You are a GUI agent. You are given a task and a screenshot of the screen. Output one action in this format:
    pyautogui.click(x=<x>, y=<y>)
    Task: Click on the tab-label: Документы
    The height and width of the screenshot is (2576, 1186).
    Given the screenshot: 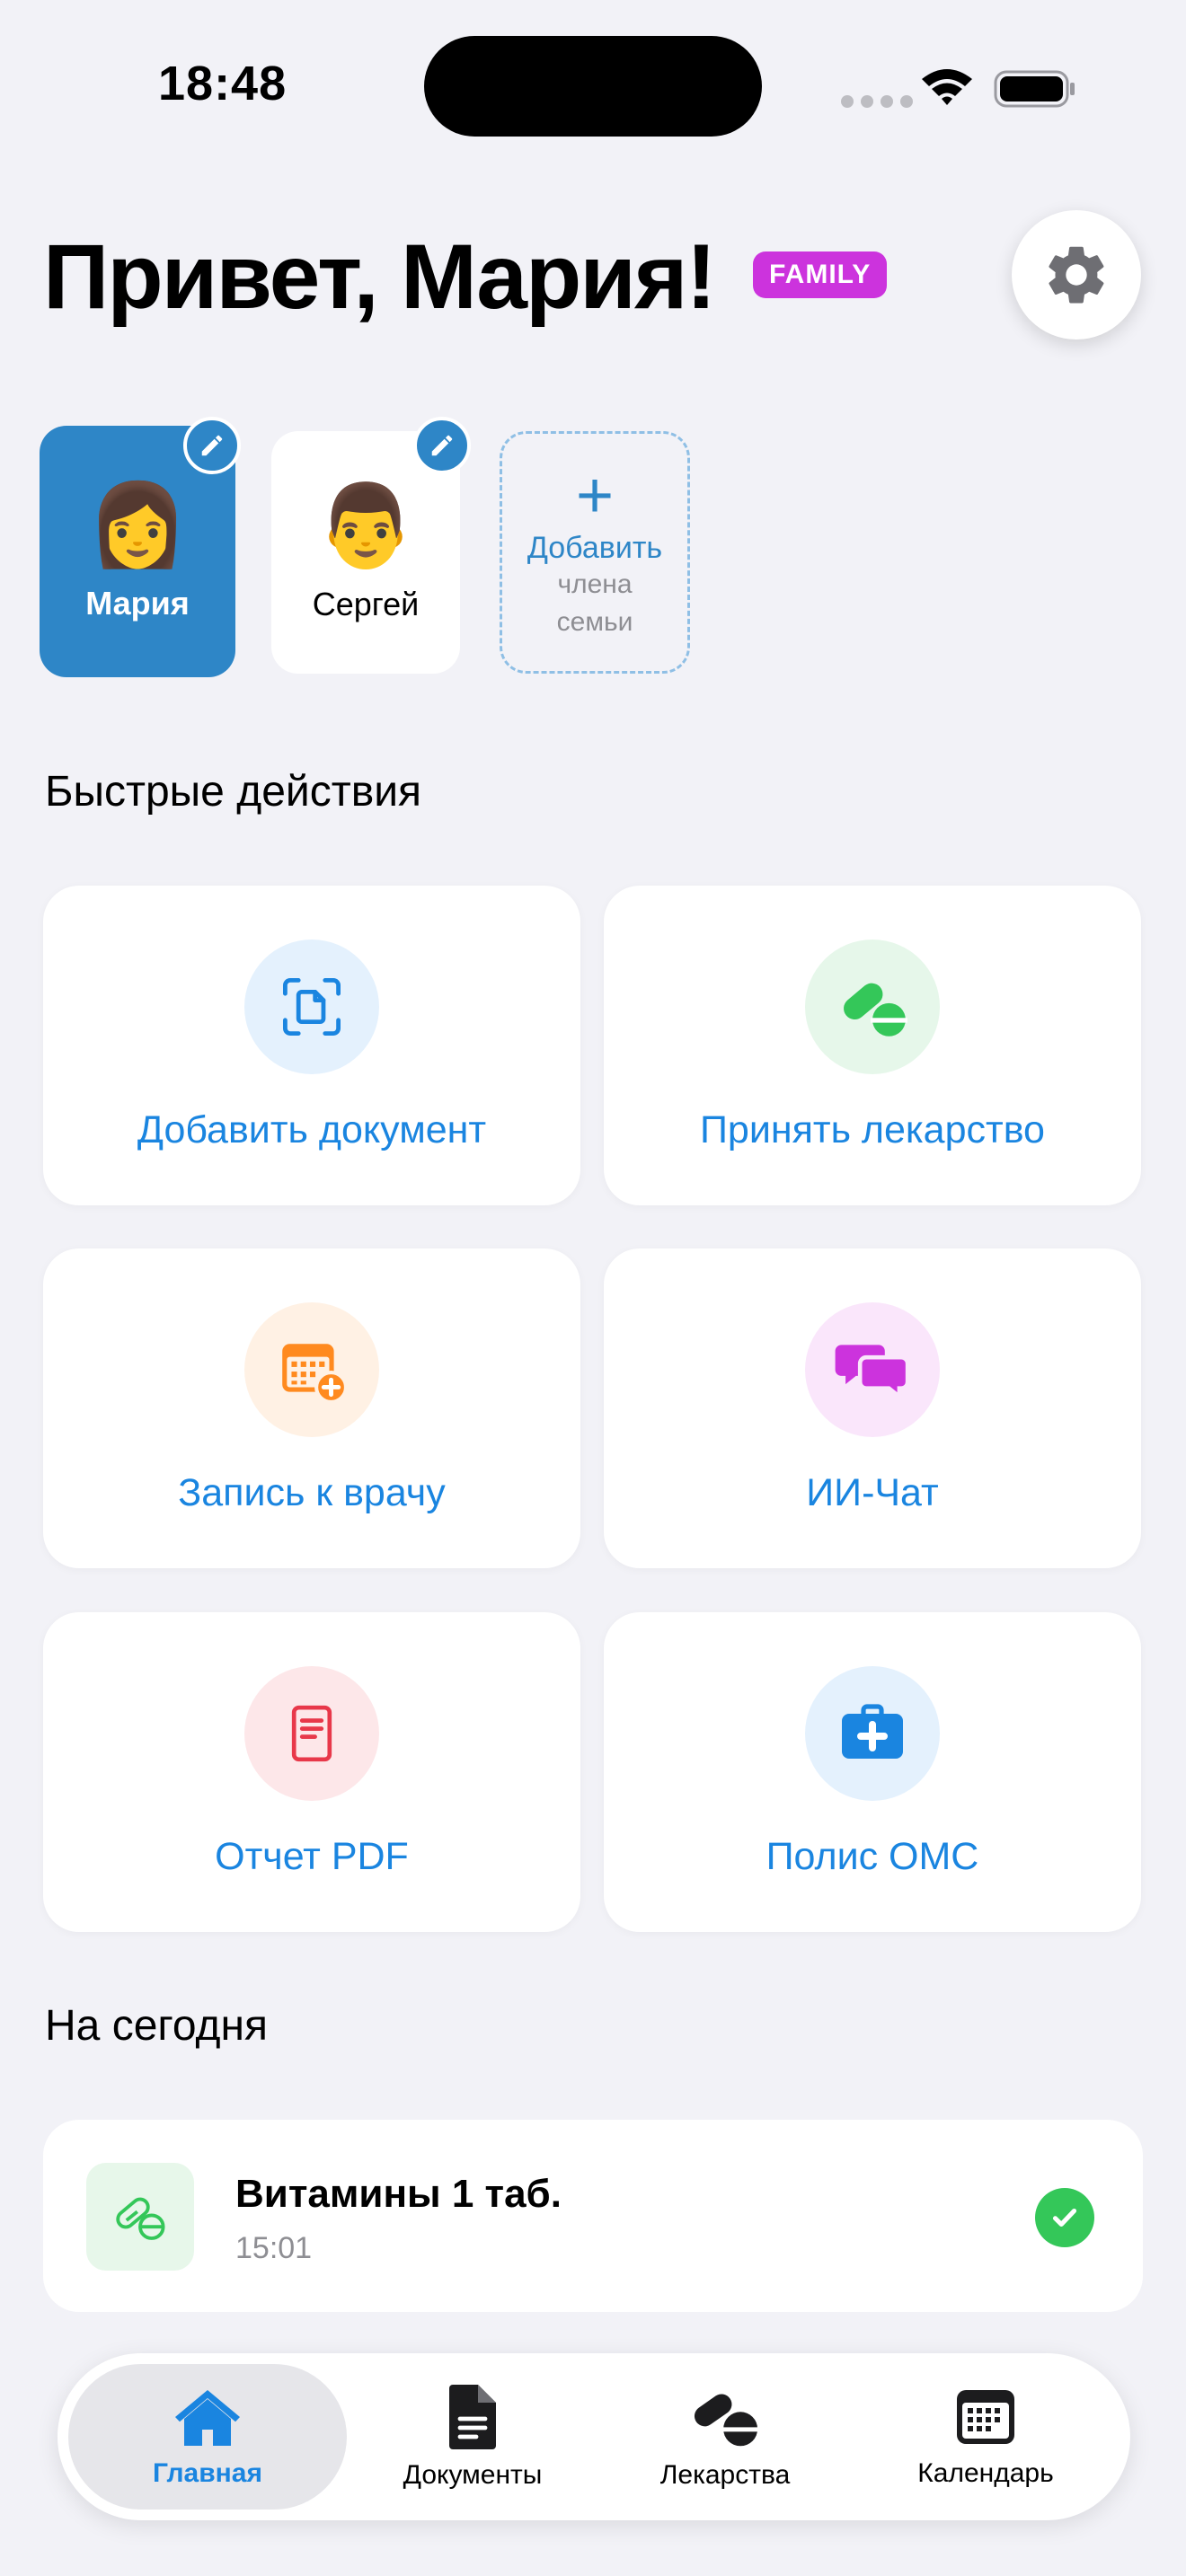 What is the action you would take?
    pyautogui.click(x=473, y=2475)
    